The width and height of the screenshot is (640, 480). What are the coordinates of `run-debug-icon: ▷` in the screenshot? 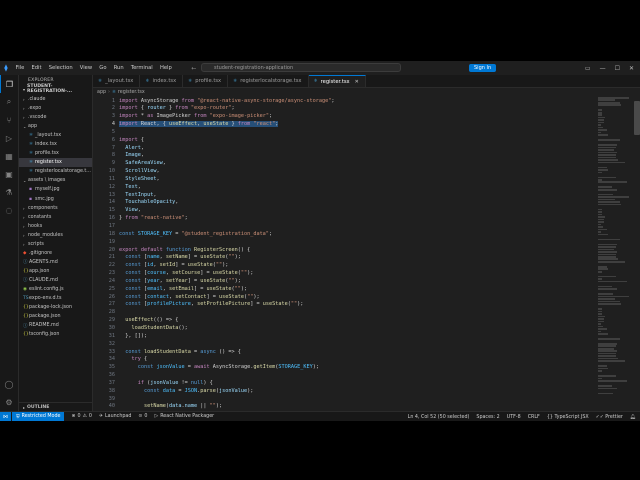 It's located at (9, 138).